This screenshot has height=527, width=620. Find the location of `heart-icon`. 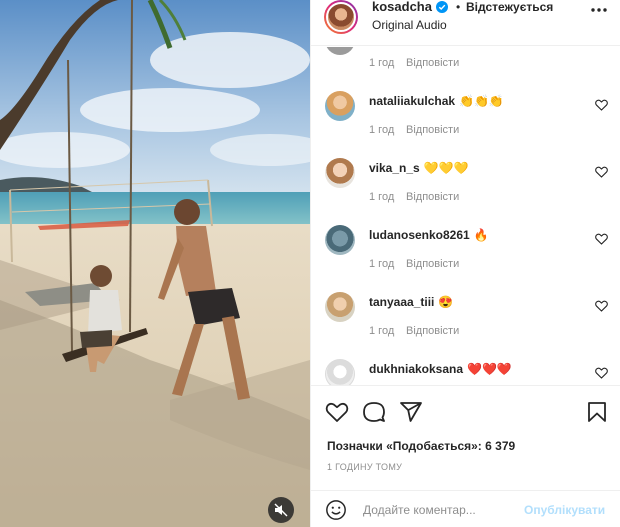

heart-icon is located at coordinates (337, 412).